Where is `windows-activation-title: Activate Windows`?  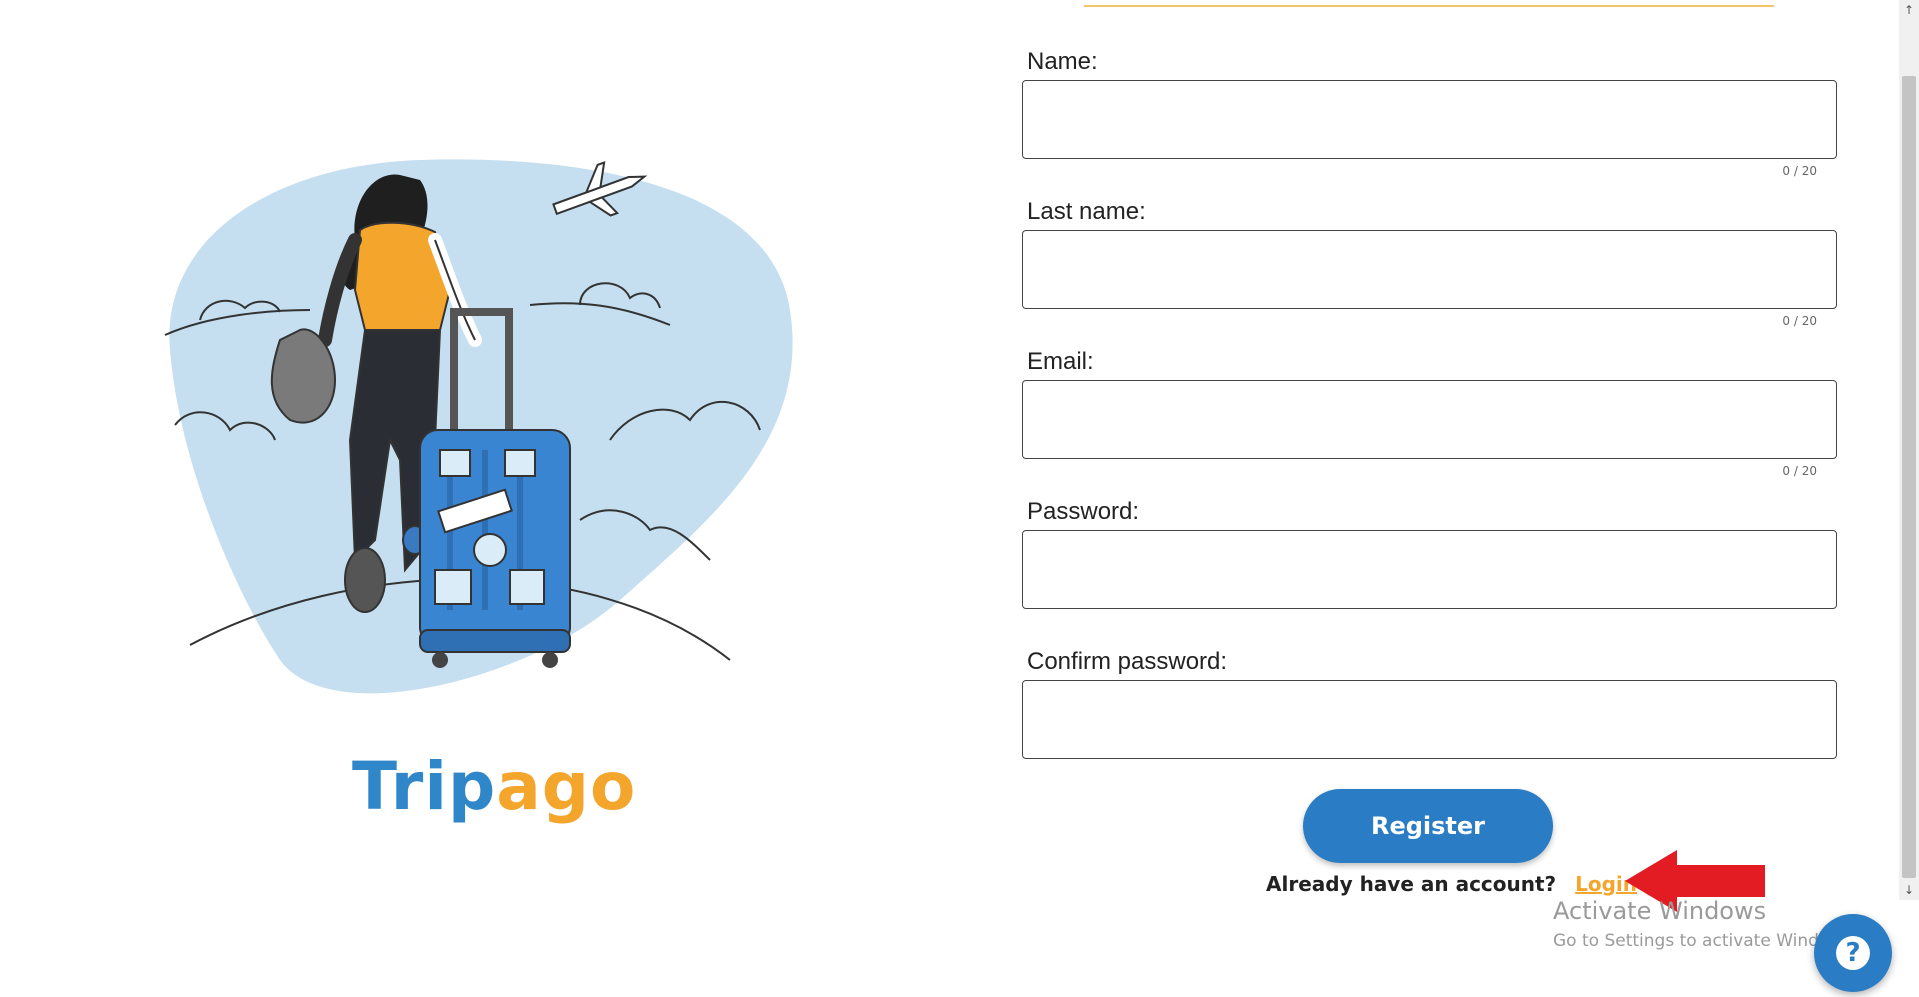 windows-activation-title: Activate Windows is located at coordinates (1660, 911).